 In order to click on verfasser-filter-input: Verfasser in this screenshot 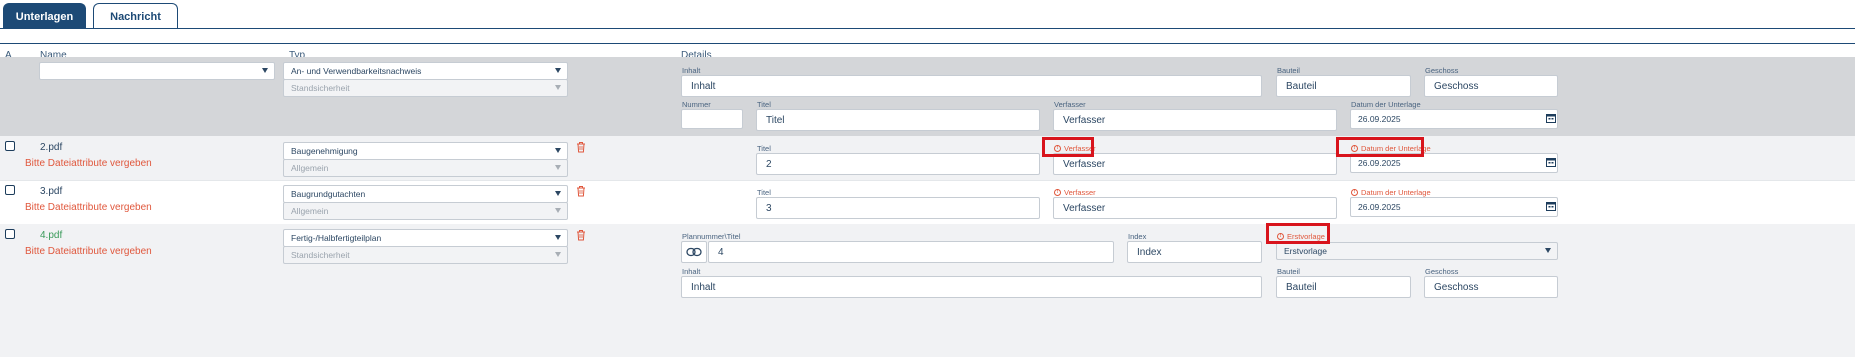, I will do `click(1195, 120)`.